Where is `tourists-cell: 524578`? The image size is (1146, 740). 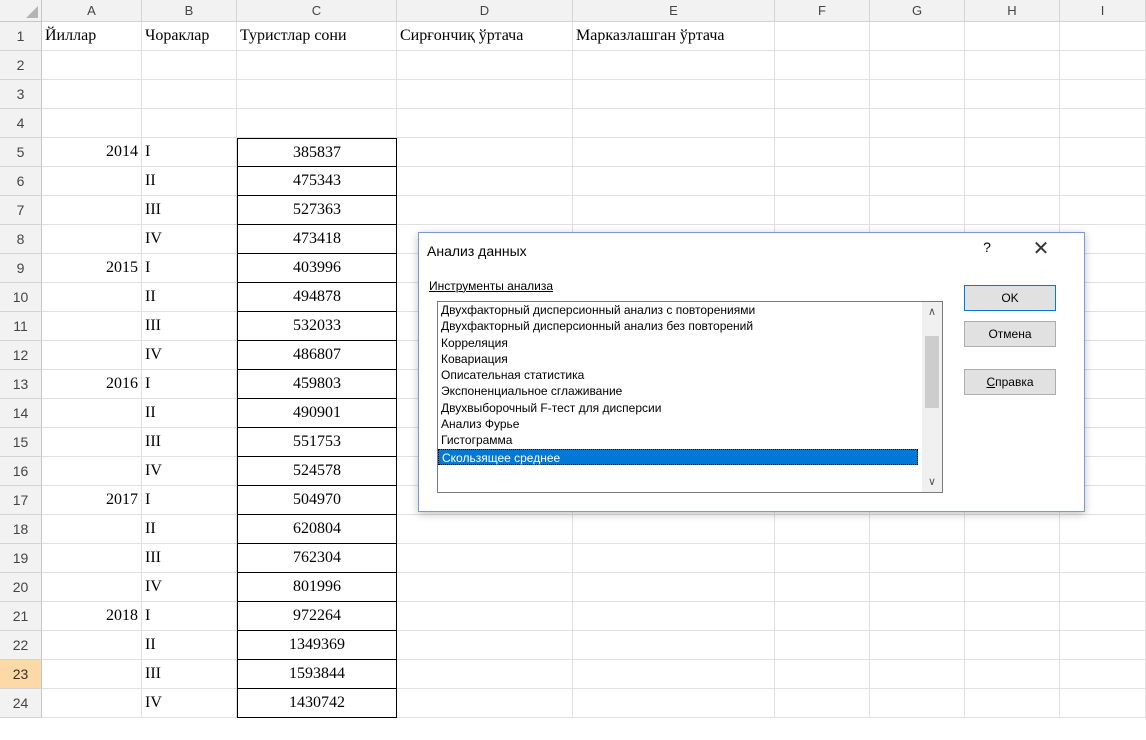
tourists-cell: 524578 is located at coordinates (317, 471).